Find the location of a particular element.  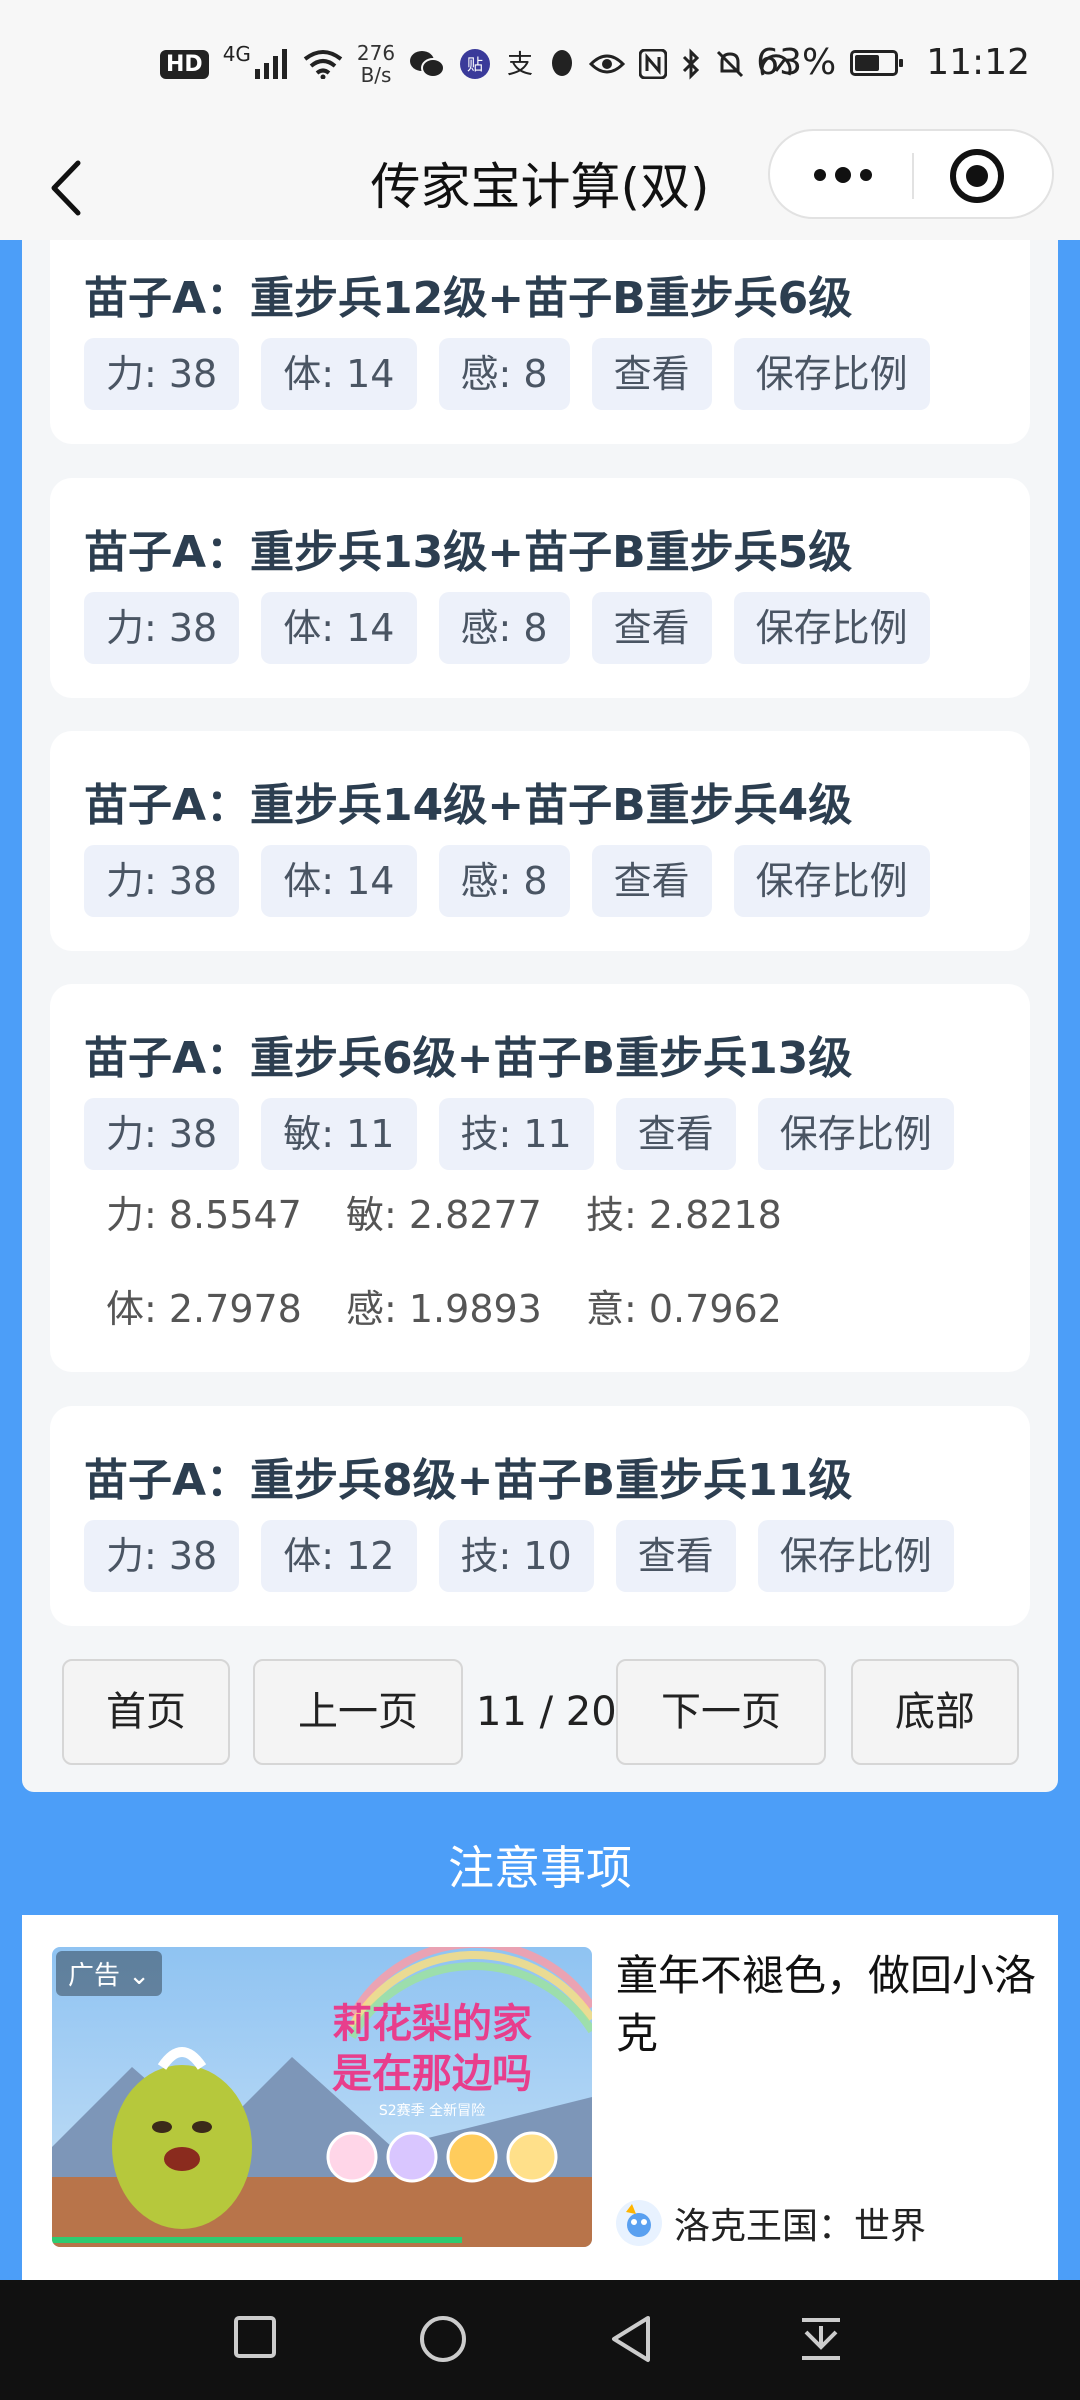

ratio-row: 体: 2.7978 感: 1.9893 意: 0.7962 is located at coordinates (466, 1305).